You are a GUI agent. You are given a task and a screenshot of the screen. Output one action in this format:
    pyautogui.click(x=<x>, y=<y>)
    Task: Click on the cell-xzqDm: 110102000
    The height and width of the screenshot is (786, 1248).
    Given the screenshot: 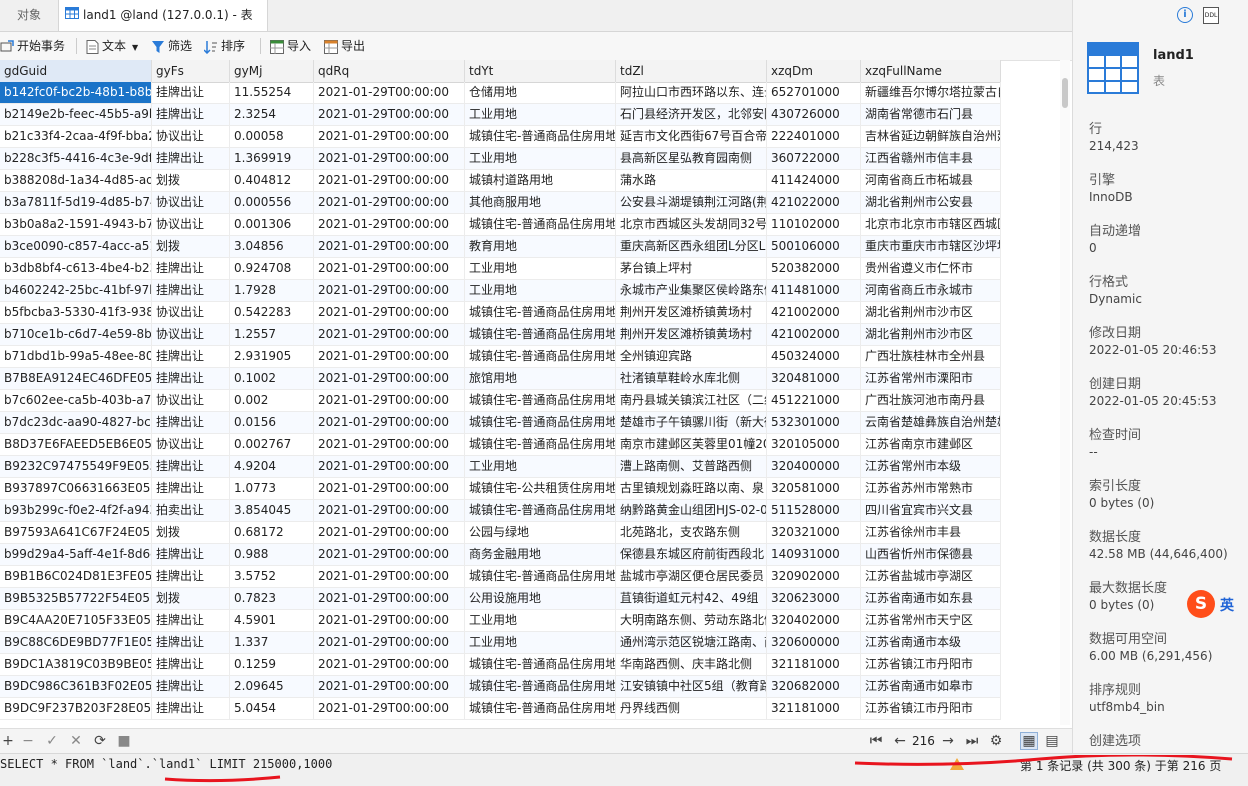 What is the action you would take?
    pyautogui.click(x=814, y=224)
    